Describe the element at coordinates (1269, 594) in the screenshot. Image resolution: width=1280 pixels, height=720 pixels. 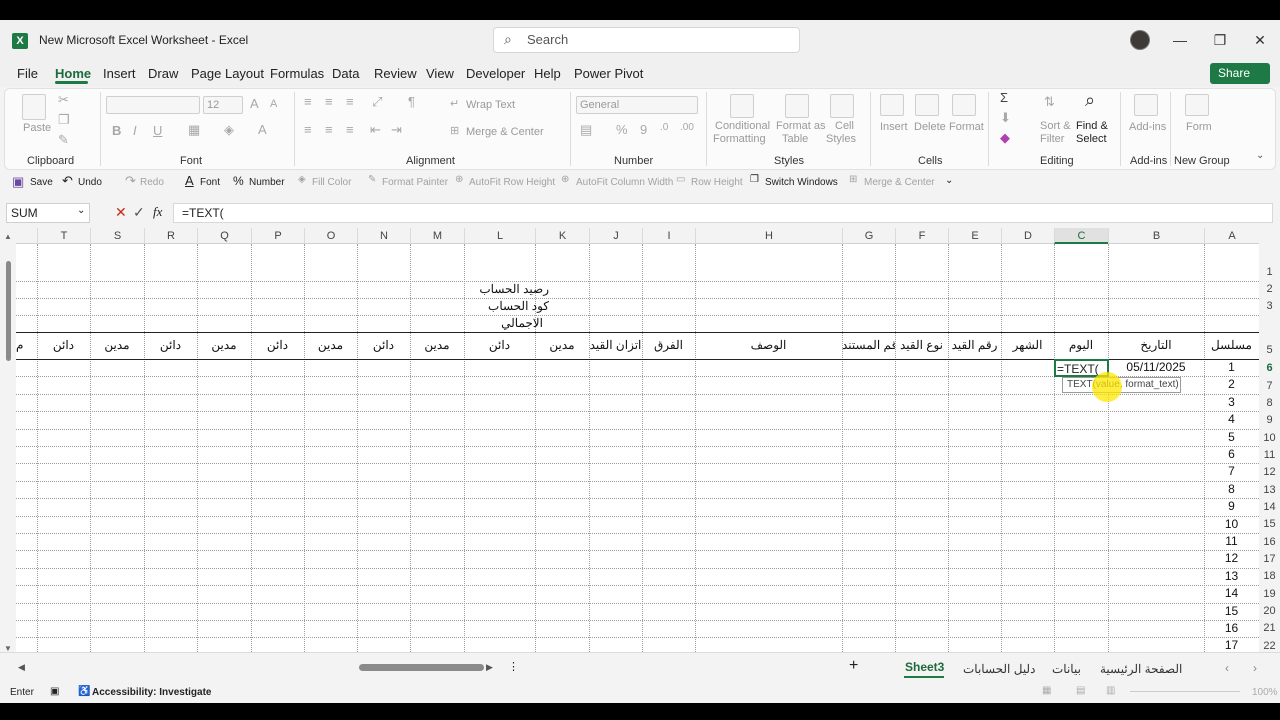
I see `row-header: 19` at that location.